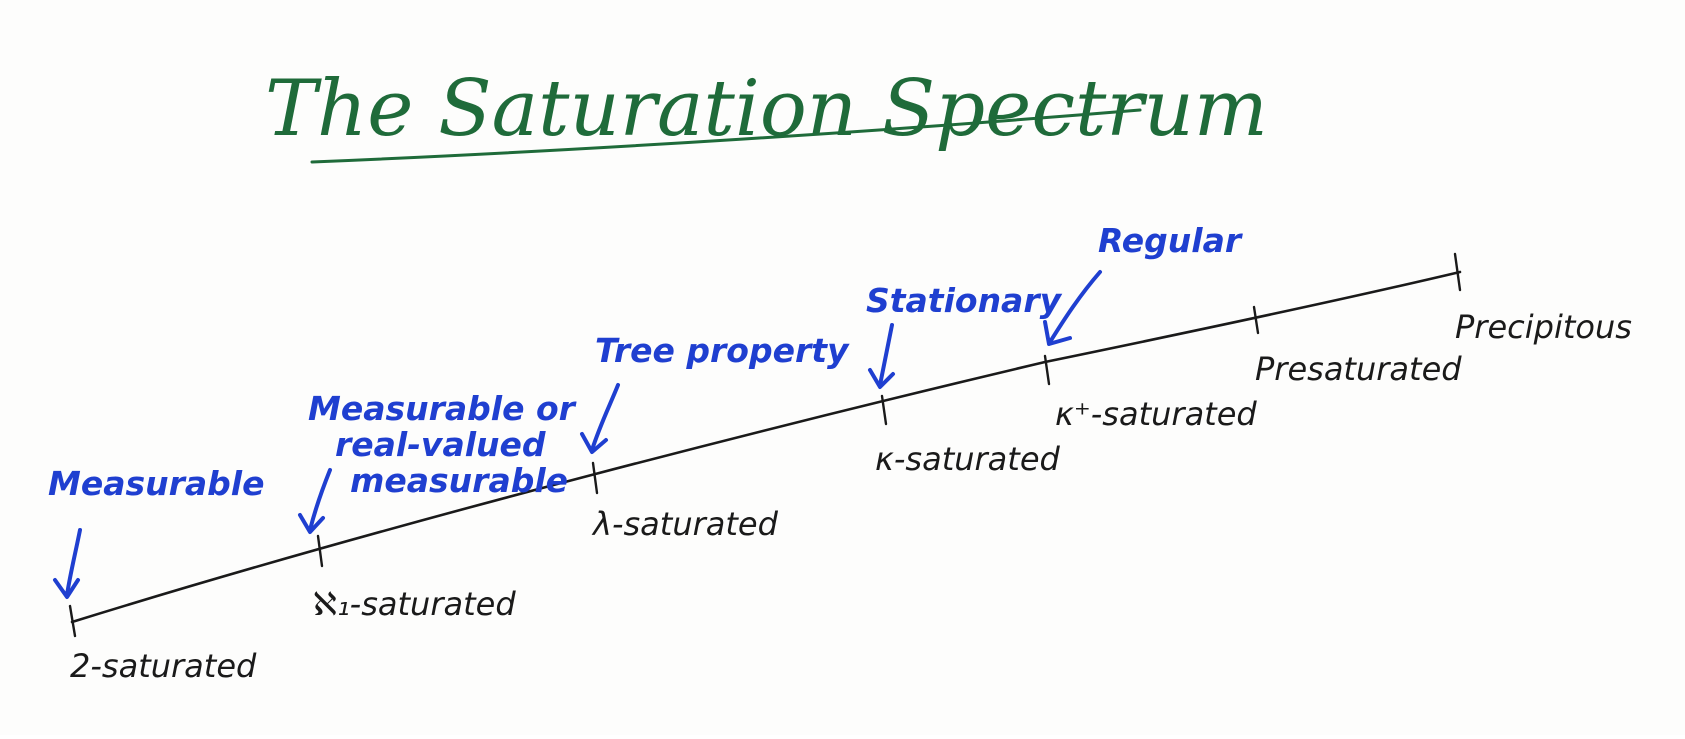 Image resolution: width=1685 pixels, height=739 pixels. Describe the element at coordinates (1170, 240) in the screenshot. I see `annotation-label: Regular` at that location.